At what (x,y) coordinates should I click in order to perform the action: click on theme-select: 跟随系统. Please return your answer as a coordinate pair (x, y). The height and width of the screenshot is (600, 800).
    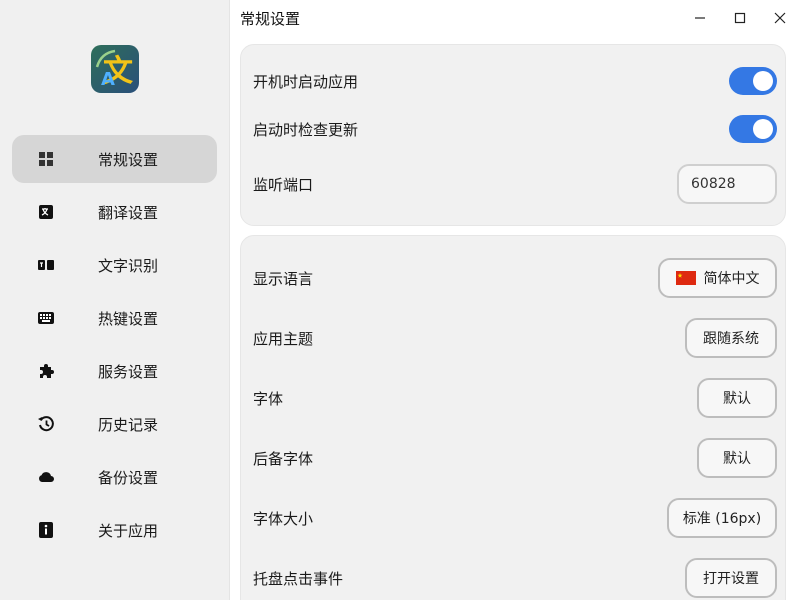
    Looking at the image, I should click on (731, 338).